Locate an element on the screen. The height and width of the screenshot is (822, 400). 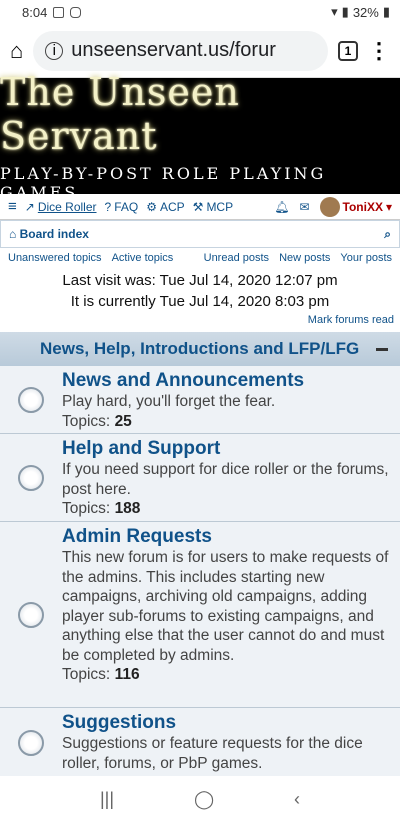
info-icon: i is located at coordinates (54, 50).